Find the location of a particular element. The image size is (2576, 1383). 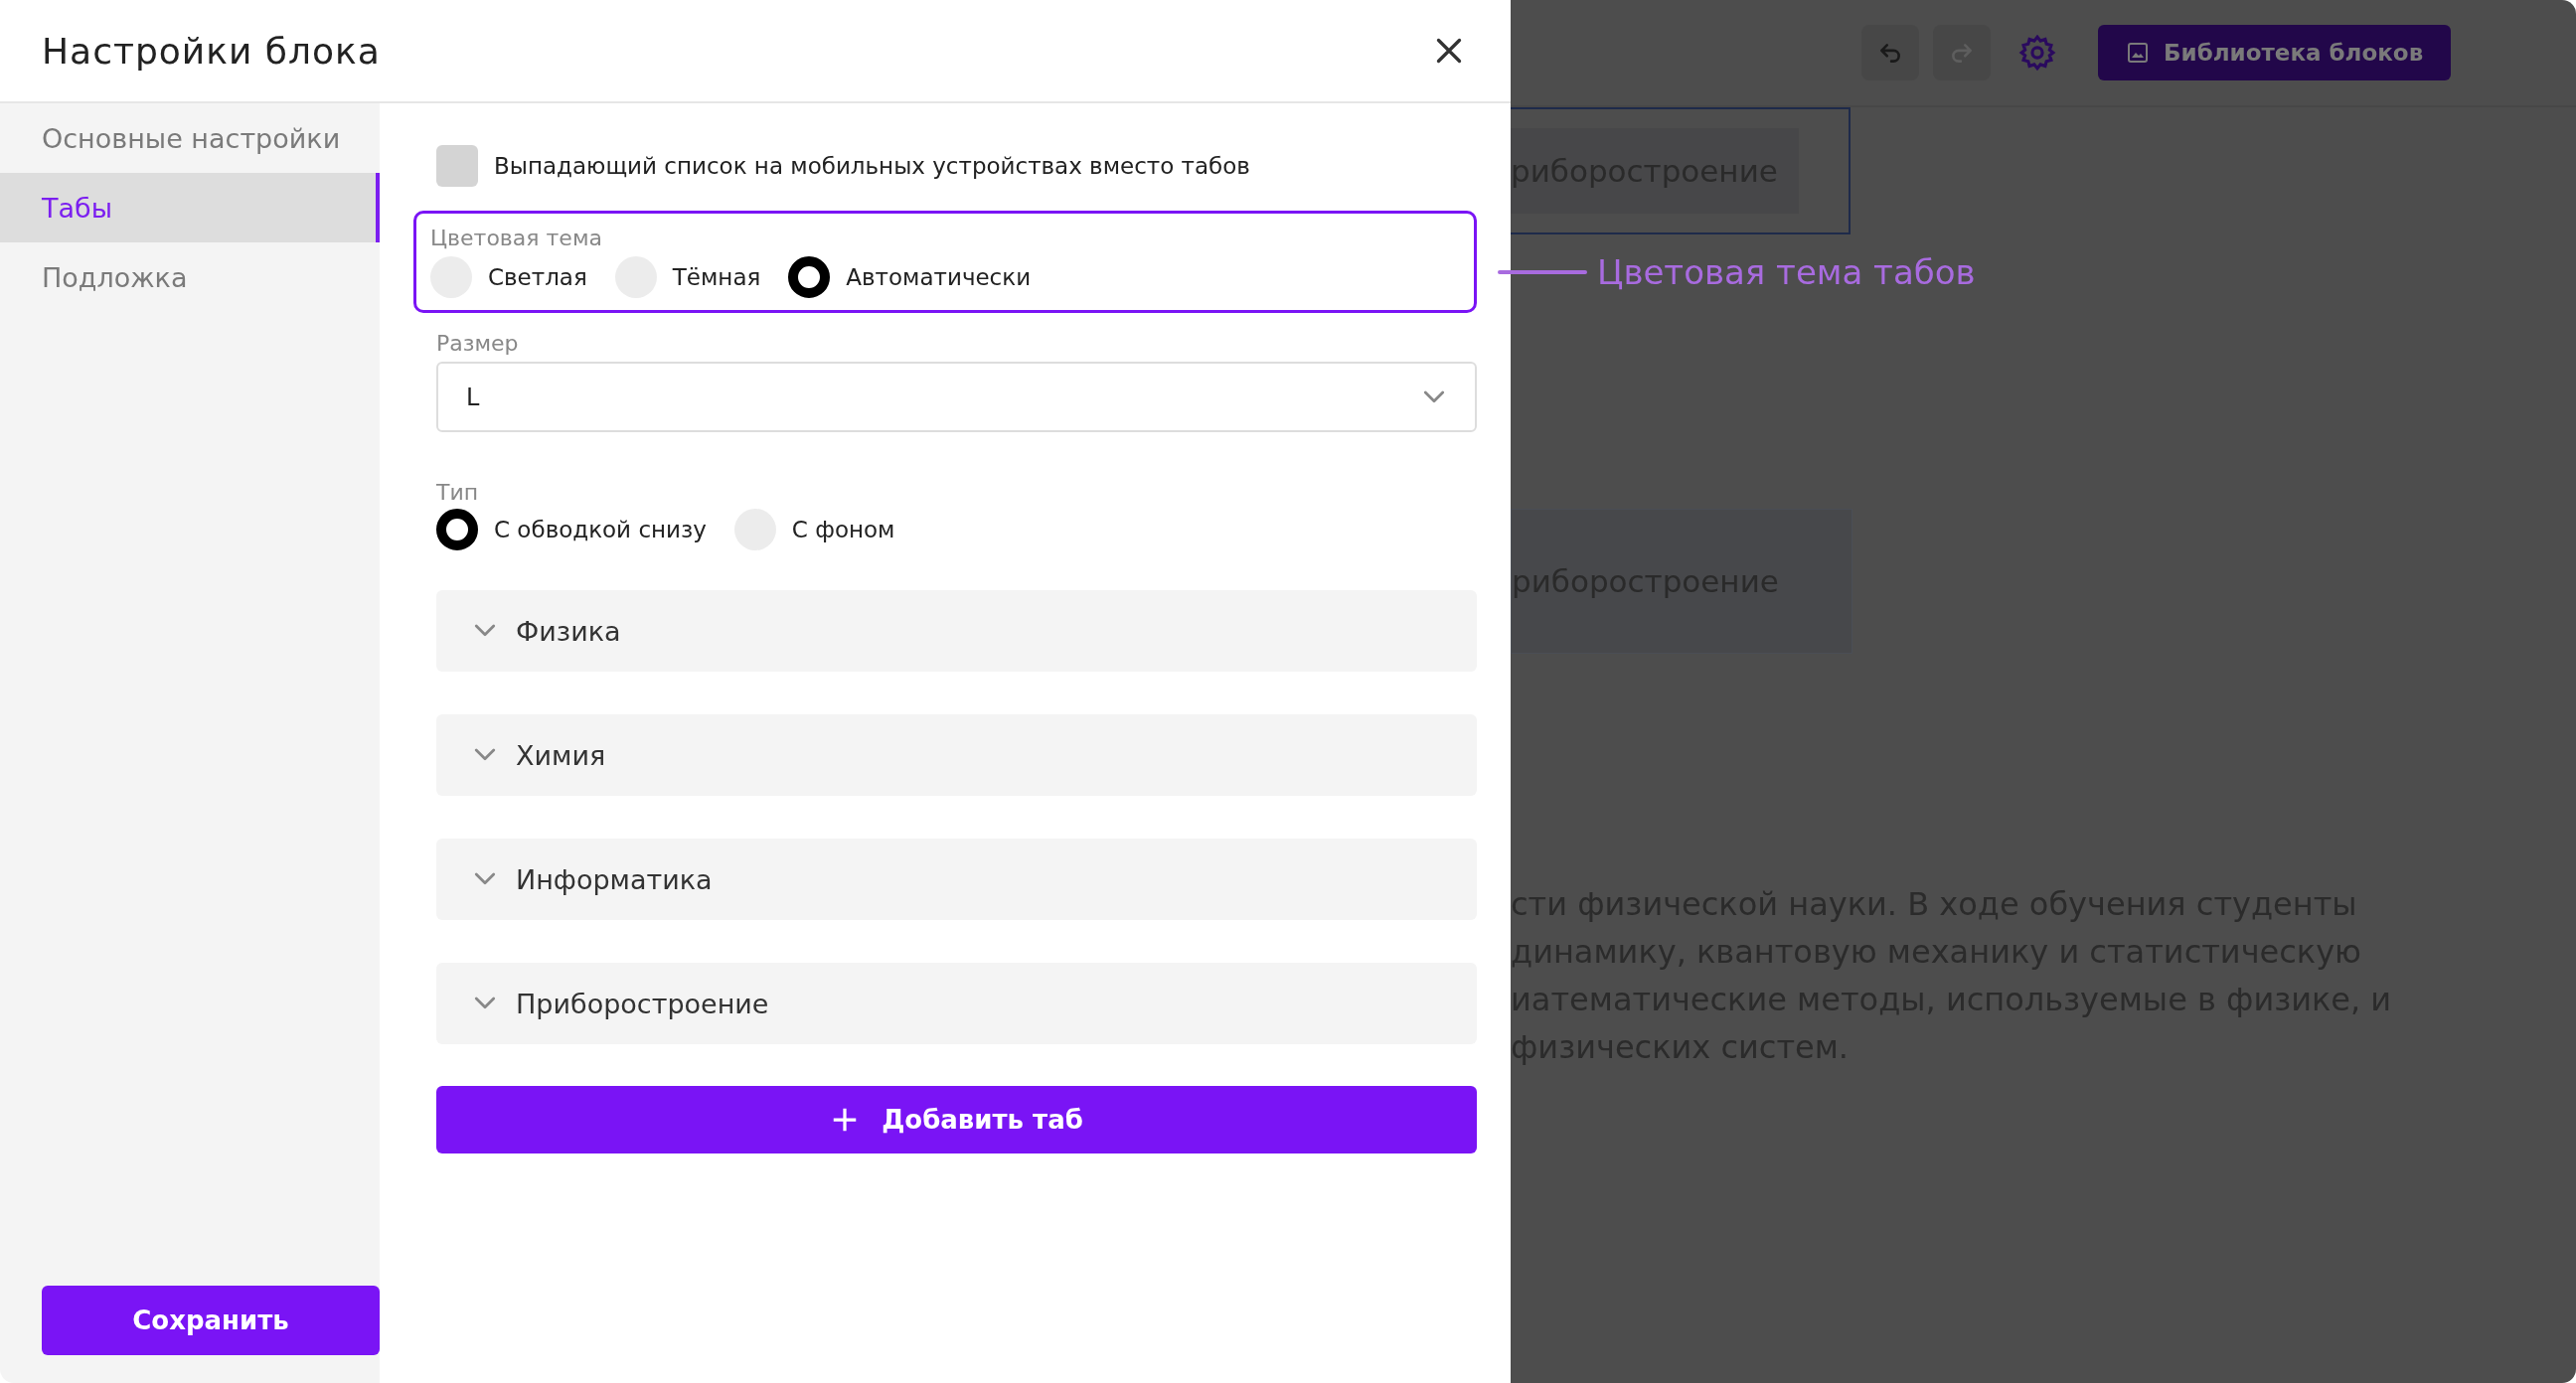

radio-label: Тёмная is located at coordinates (716, 277).